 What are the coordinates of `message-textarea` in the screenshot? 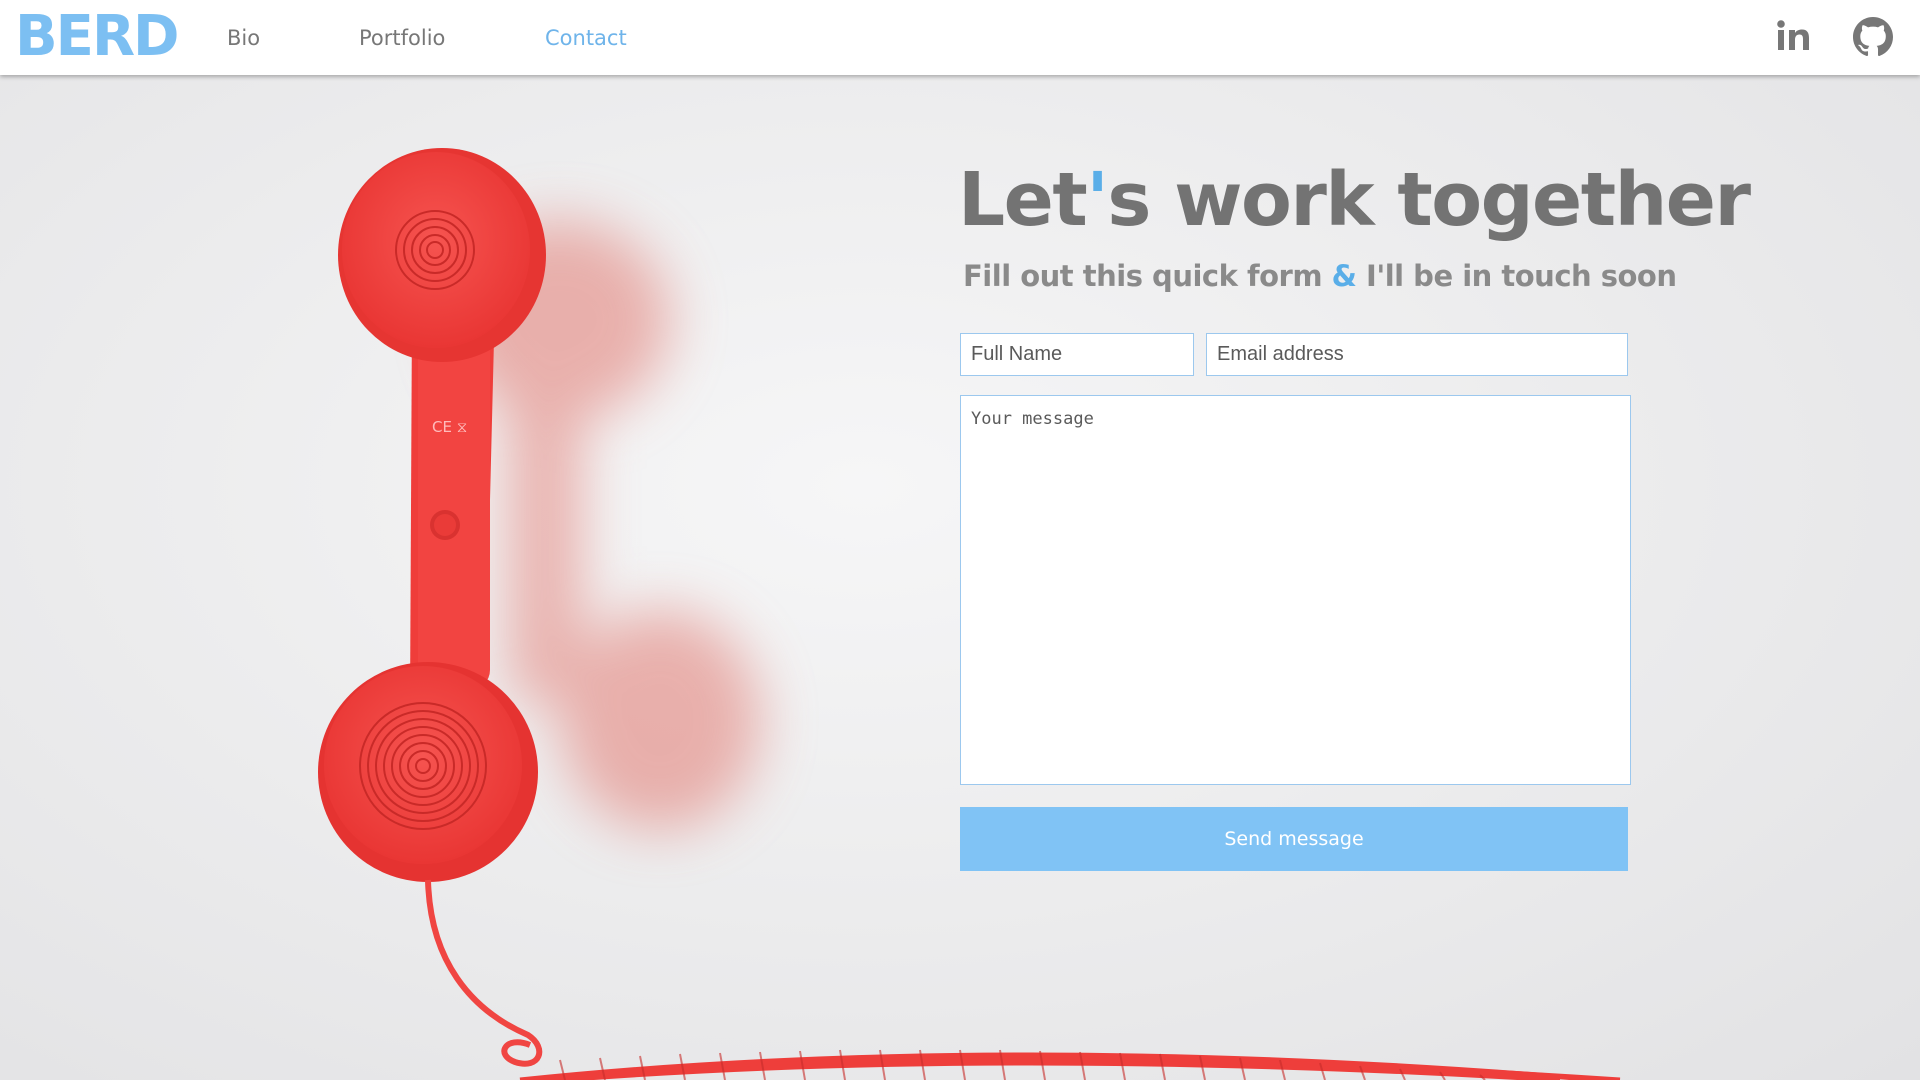 It's located at (1295, 590).